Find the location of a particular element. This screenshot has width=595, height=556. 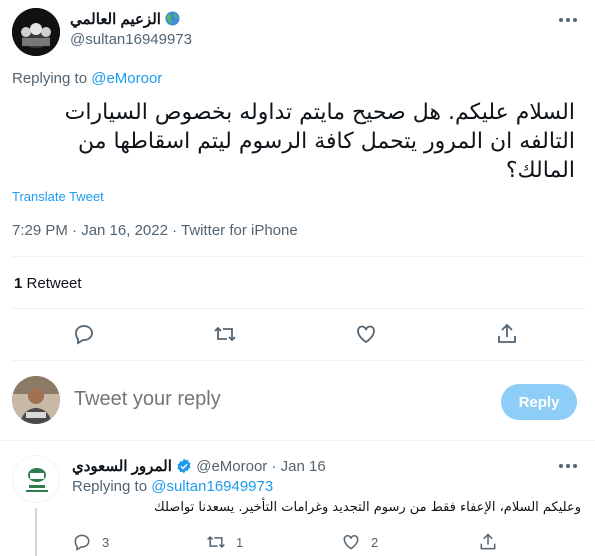

reply-button: Reply is located at coordinates (539, 402).